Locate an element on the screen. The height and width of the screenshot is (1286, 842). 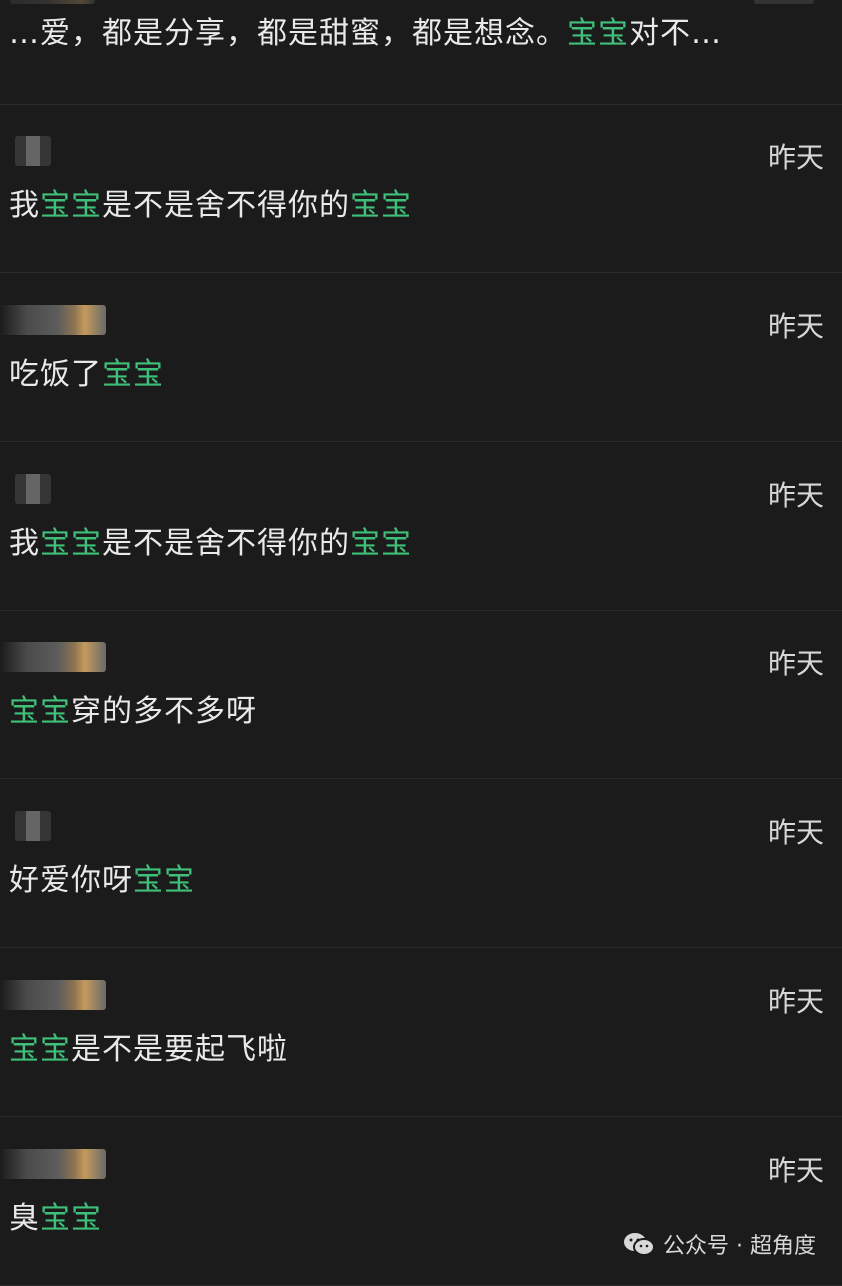
watermark: 公众号 · 超角度 is located at coordinates (719, 1244).